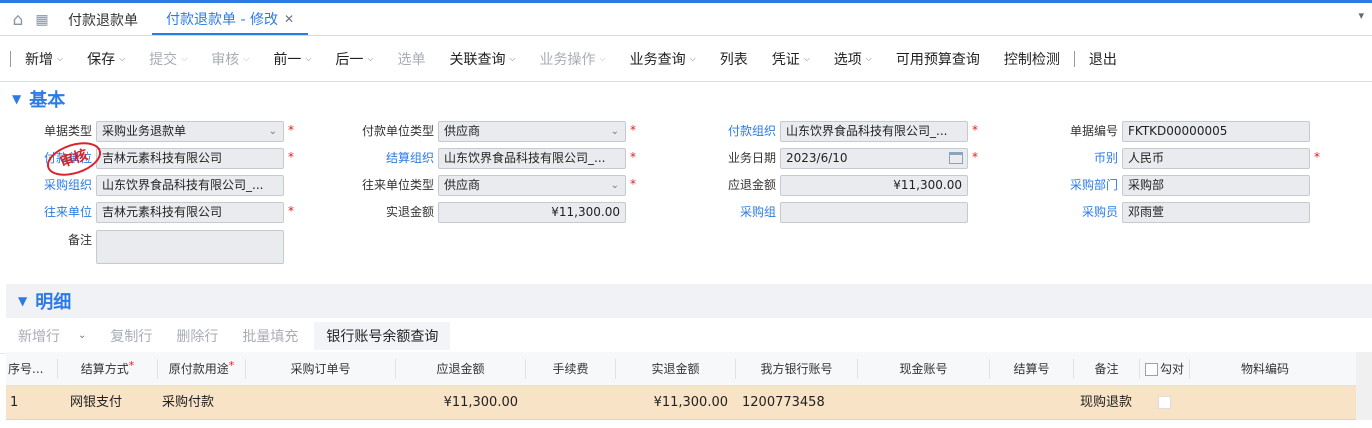  What do you see at coordinates (571, 368) in the screenshot?
I see `col-fee: 手续费` at bounding box center [571, 368].